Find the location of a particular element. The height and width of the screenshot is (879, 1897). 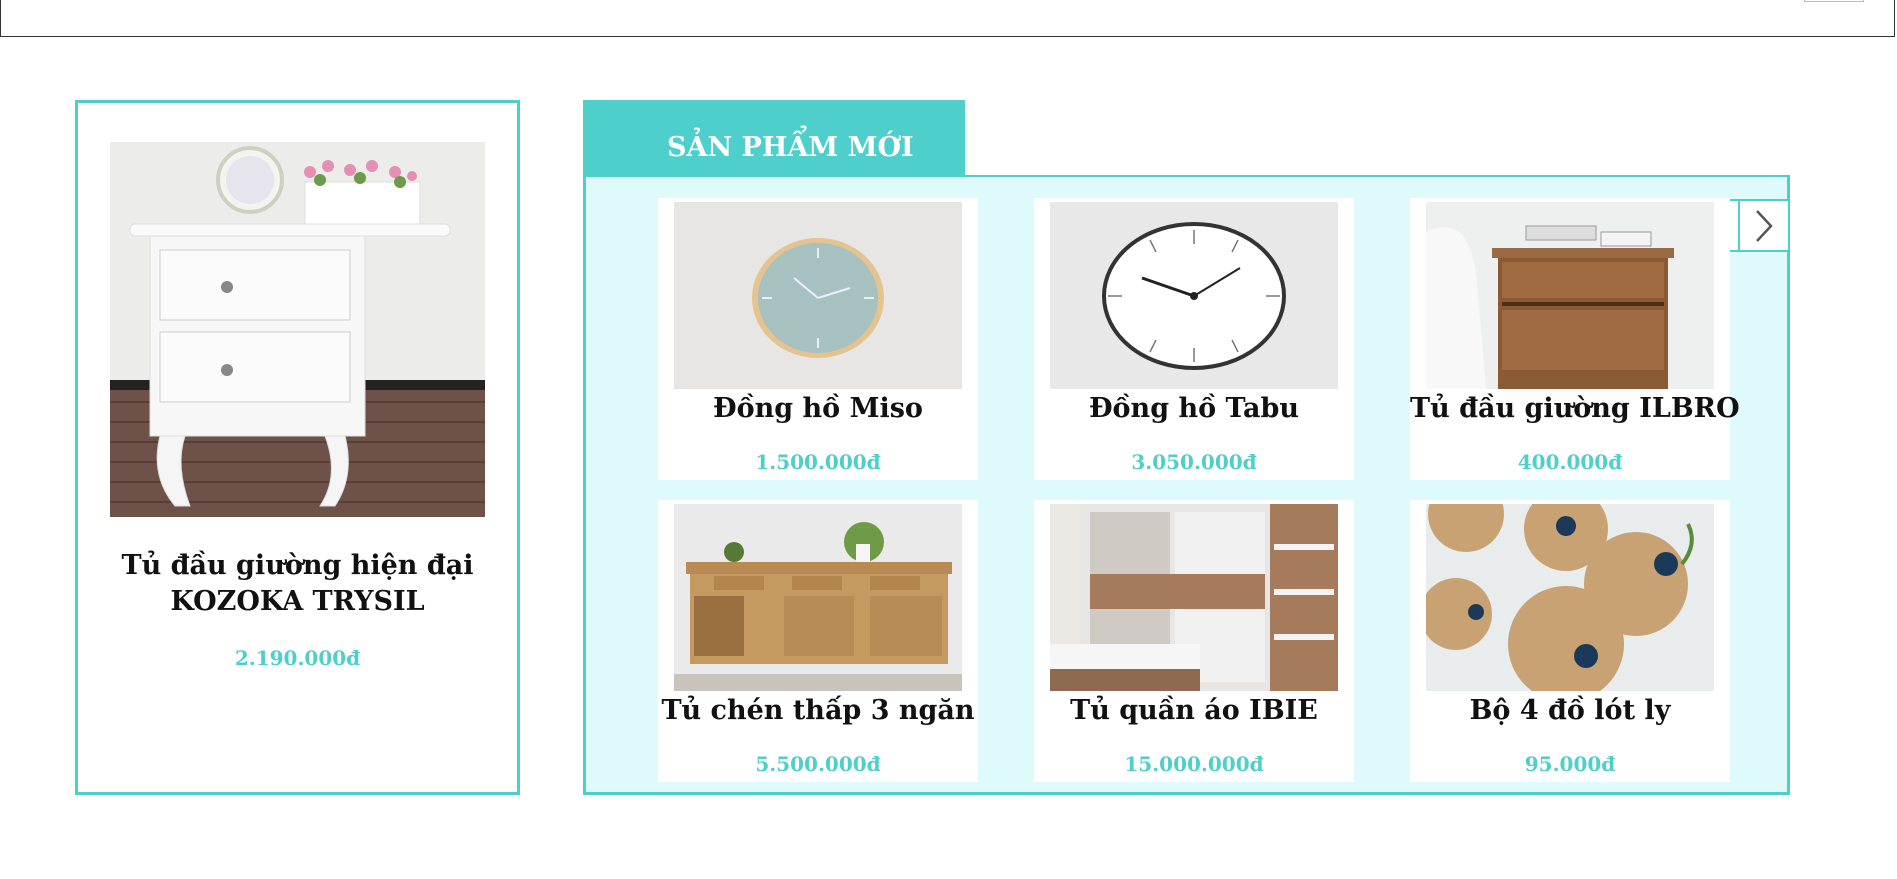

product-price: 3.050.000đ is located at coordinates (1194, 462).